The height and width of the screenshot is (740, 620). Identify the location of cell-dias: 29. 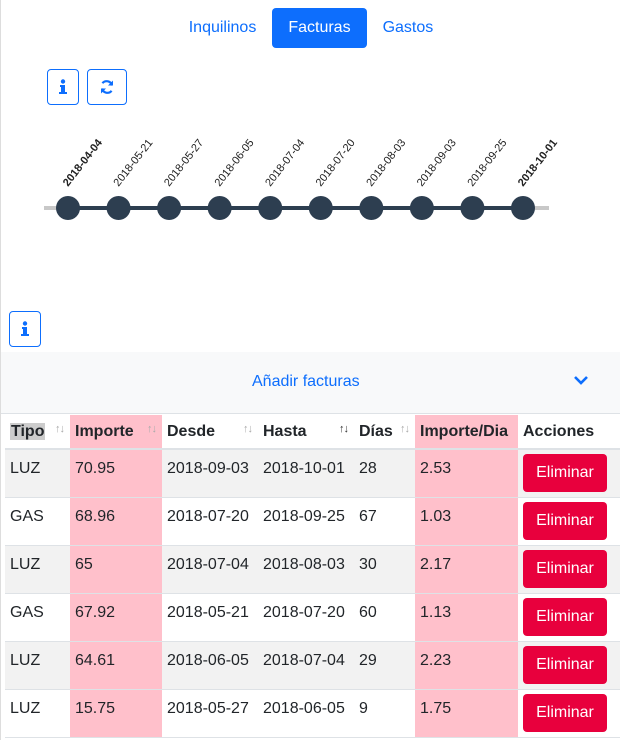
(384, 665).